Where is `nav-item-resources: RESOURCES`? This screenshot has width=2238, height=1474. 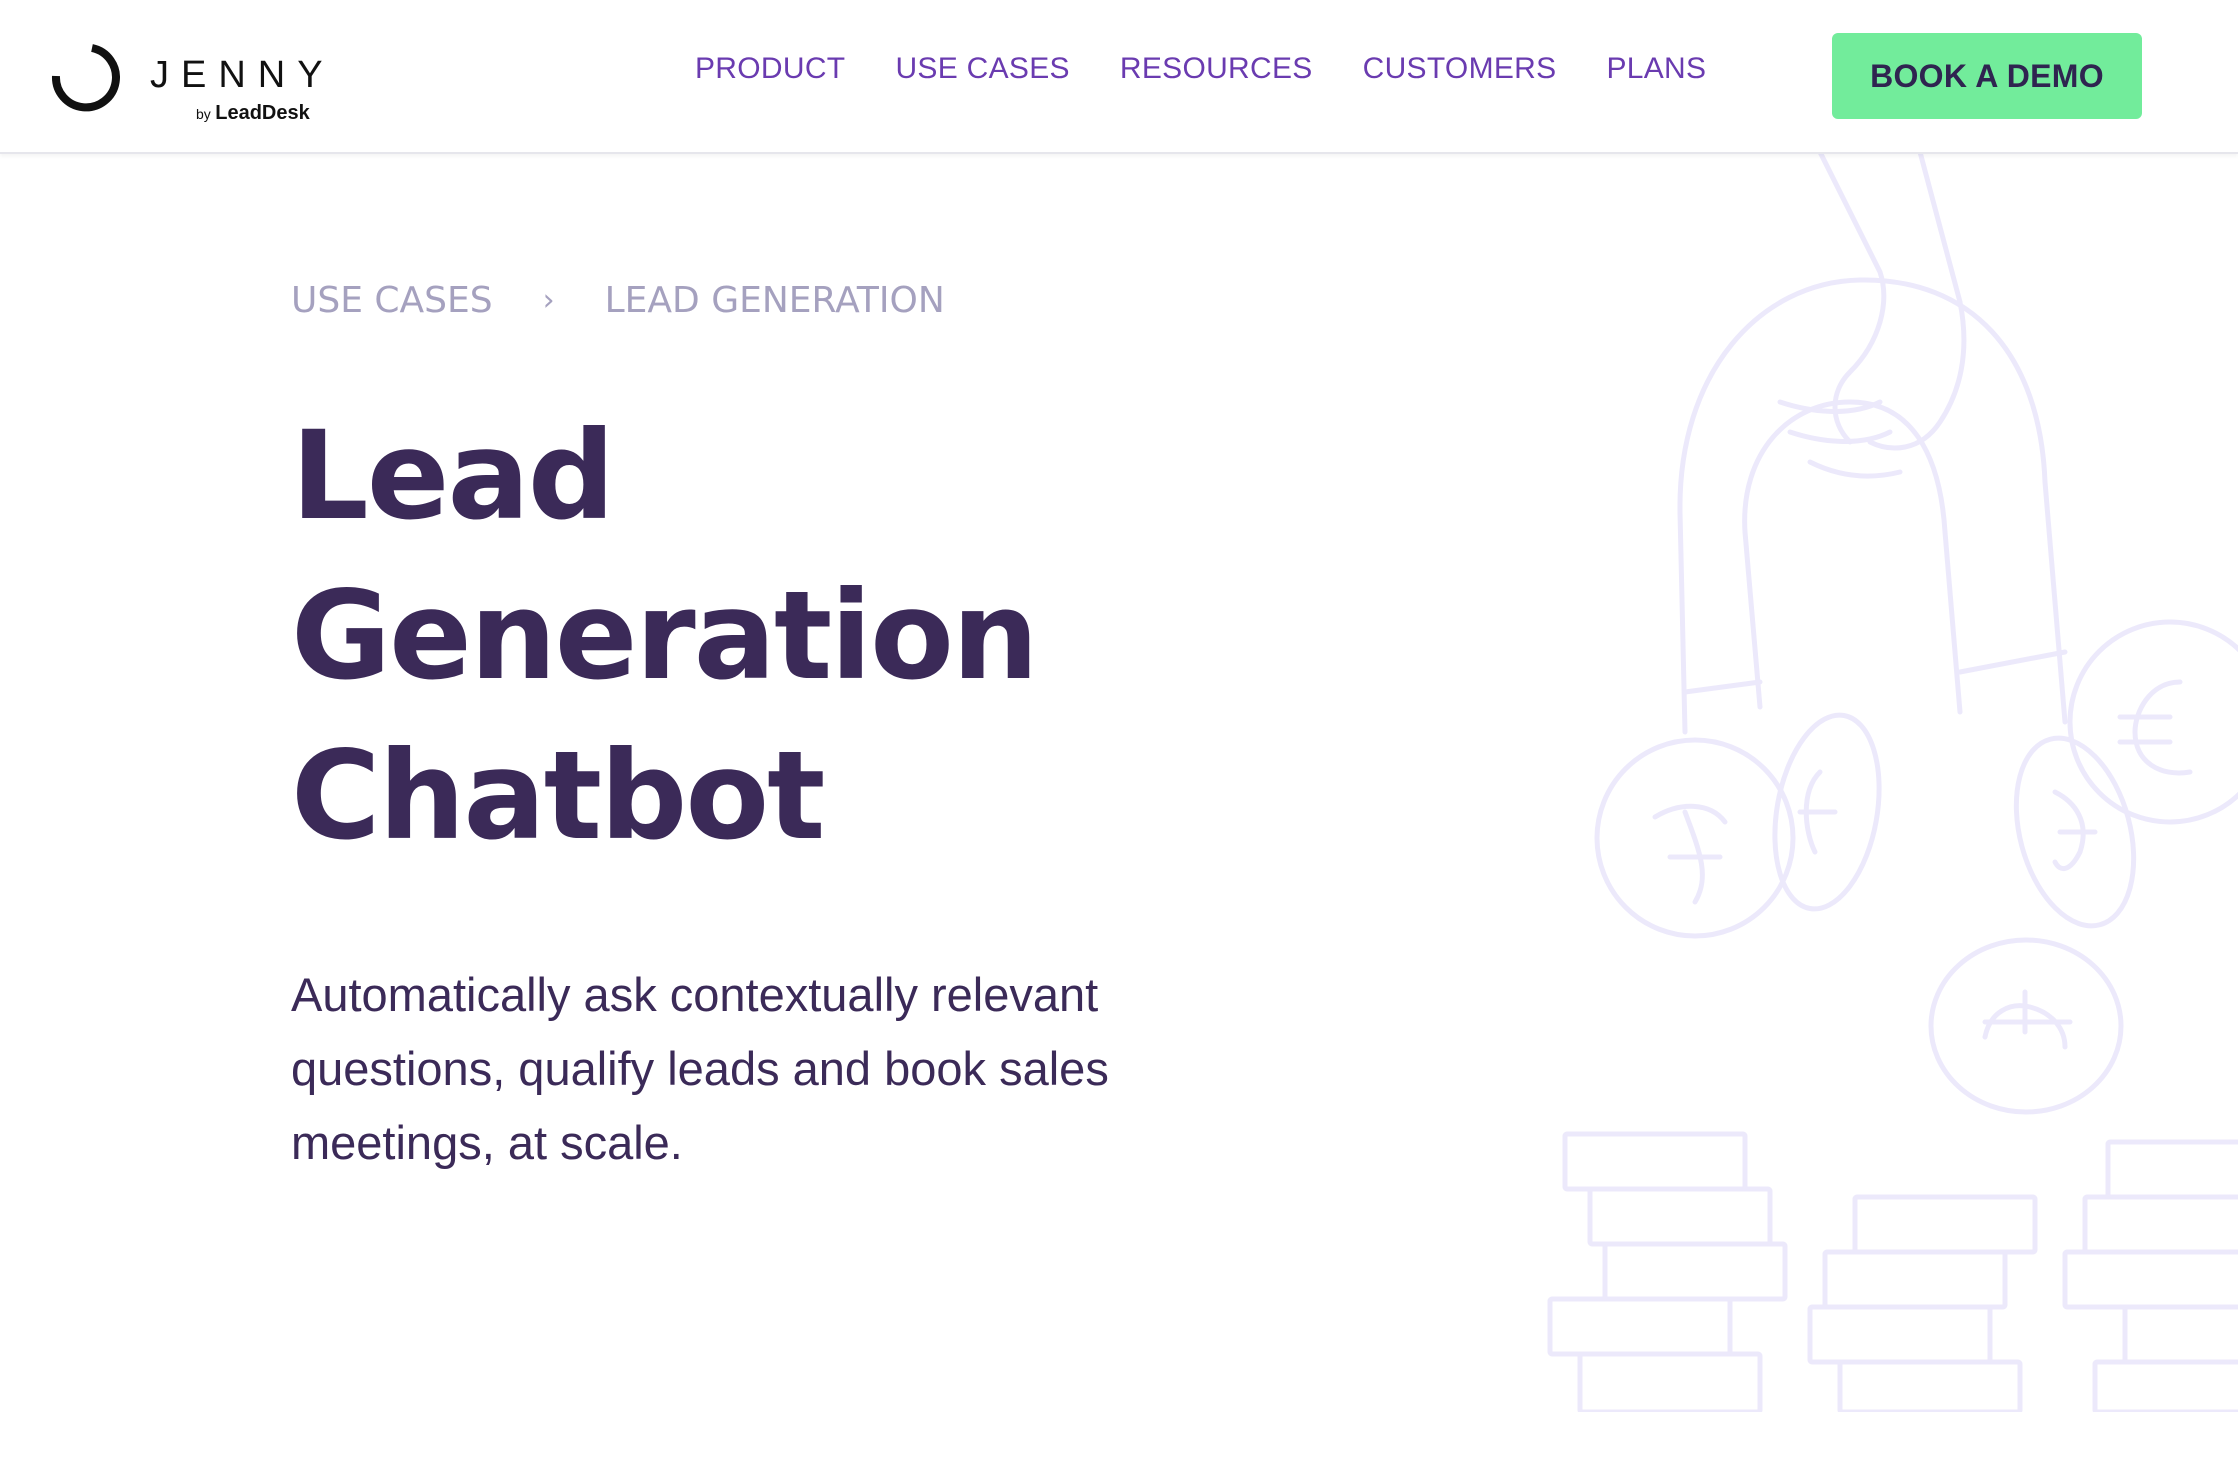
nav-item-resources: RESOURCES is located at coordinates (1216, 69).